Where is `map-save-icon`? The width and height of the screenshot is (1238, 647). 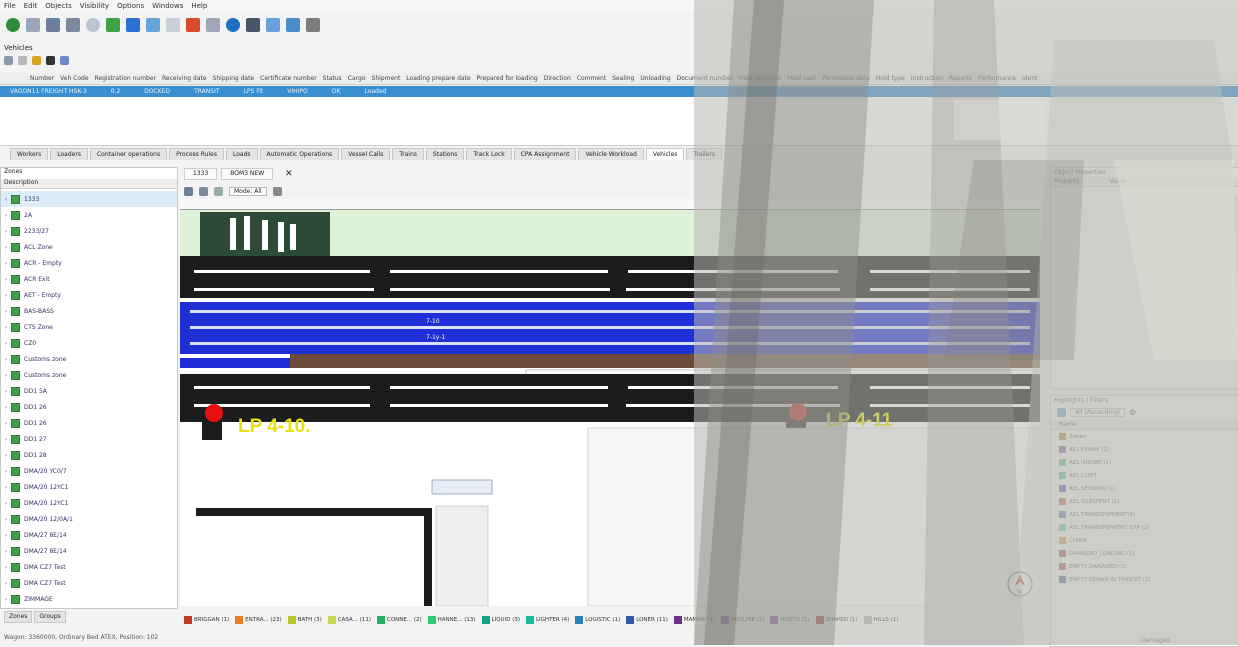 map-save-icon is located at coordinates (203, 191).